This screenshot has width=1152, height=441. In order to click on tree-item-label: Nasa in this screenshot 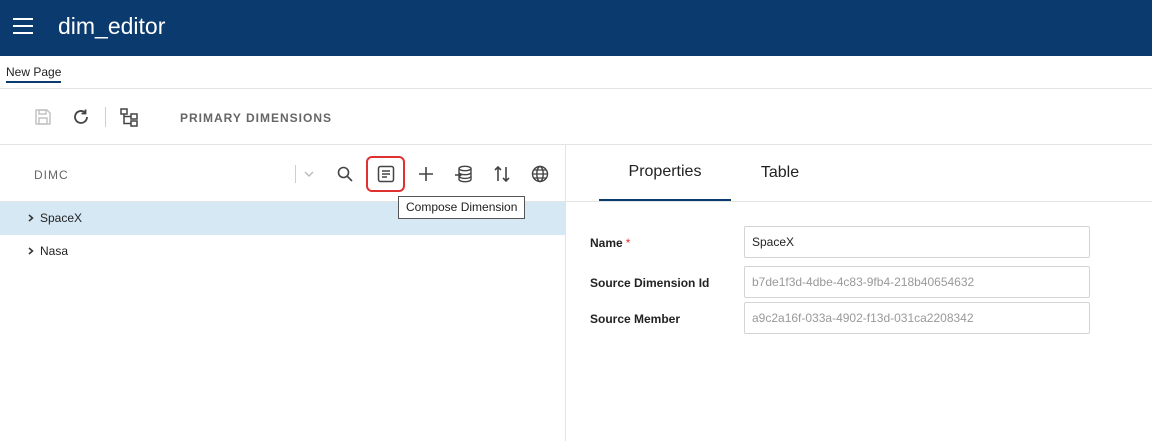, I will do `click(54, 251)`.